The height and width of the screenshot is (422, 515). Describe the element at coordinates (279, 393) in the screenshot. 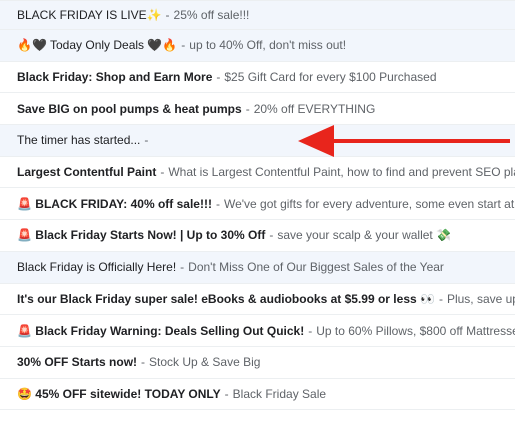

I see `email-snippet: Black Friday Sale` at that location.